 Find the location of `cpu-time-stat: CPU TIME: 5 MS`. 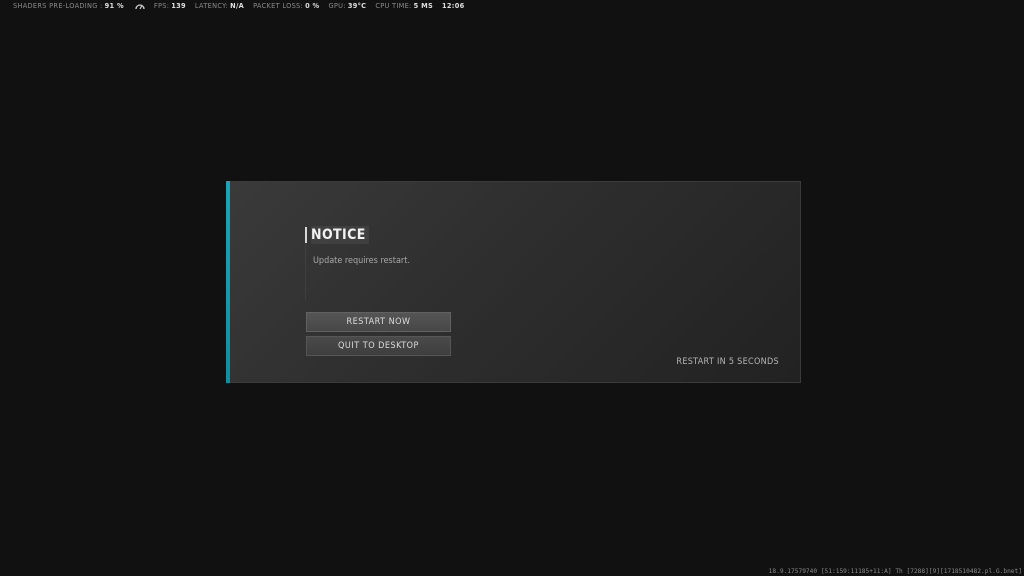

cpu-time-stat: CPU TIME: 5 MS is located at coordinates (404, 6).